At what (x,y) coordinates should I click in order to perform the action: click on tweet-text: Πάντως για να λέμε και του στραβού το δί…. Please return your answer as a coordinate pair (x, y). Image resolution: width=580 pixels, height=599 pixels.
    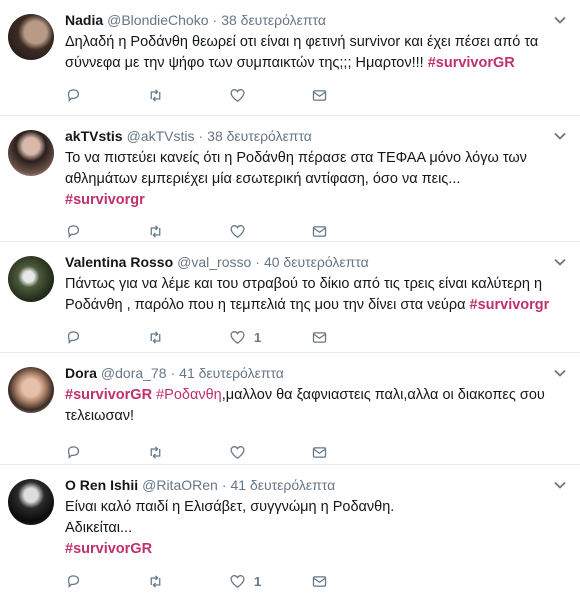
    Looking at the image, I should click on (315, 295).